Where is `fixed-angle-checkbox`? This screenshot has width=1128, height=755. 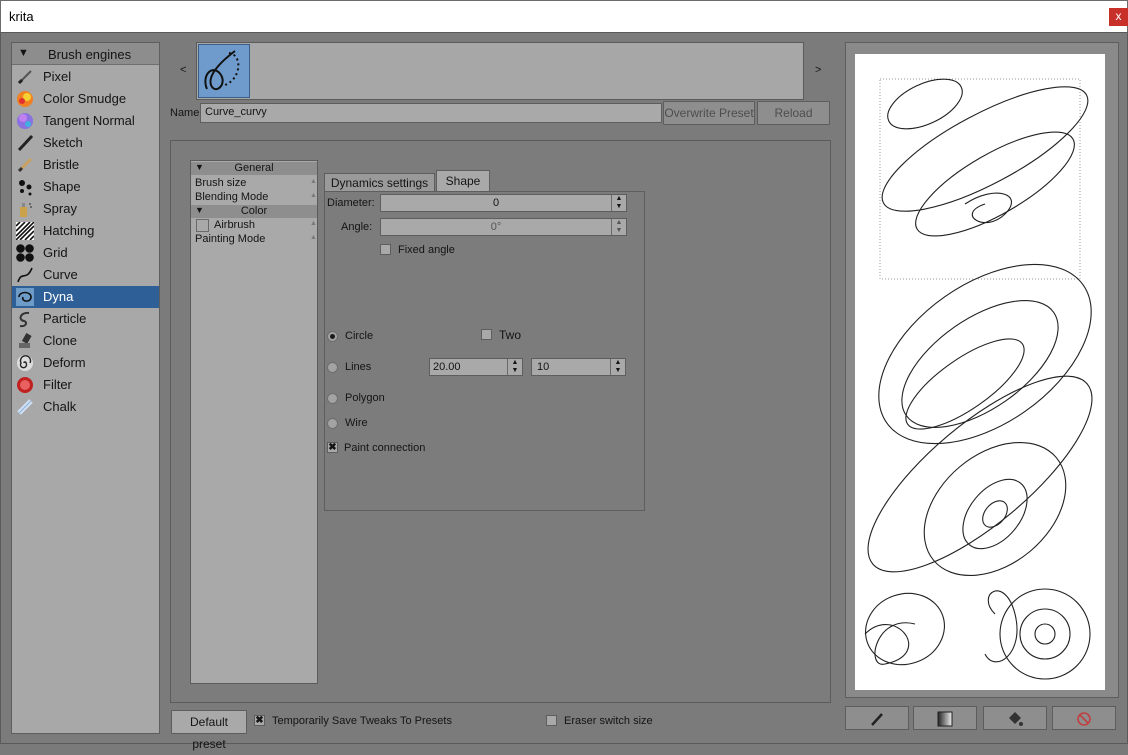
fixed-angle-checkbox is located at coordinates (385, 249).